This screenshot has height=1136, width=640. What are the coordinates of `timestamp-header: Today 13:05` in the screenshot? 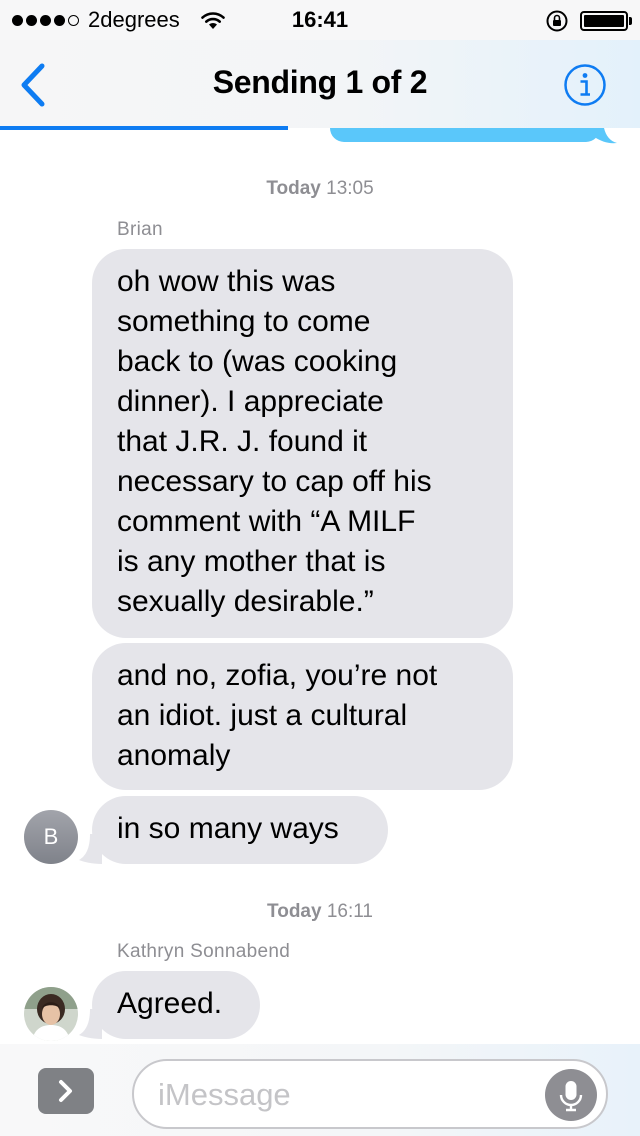 It's located at (320, 189).